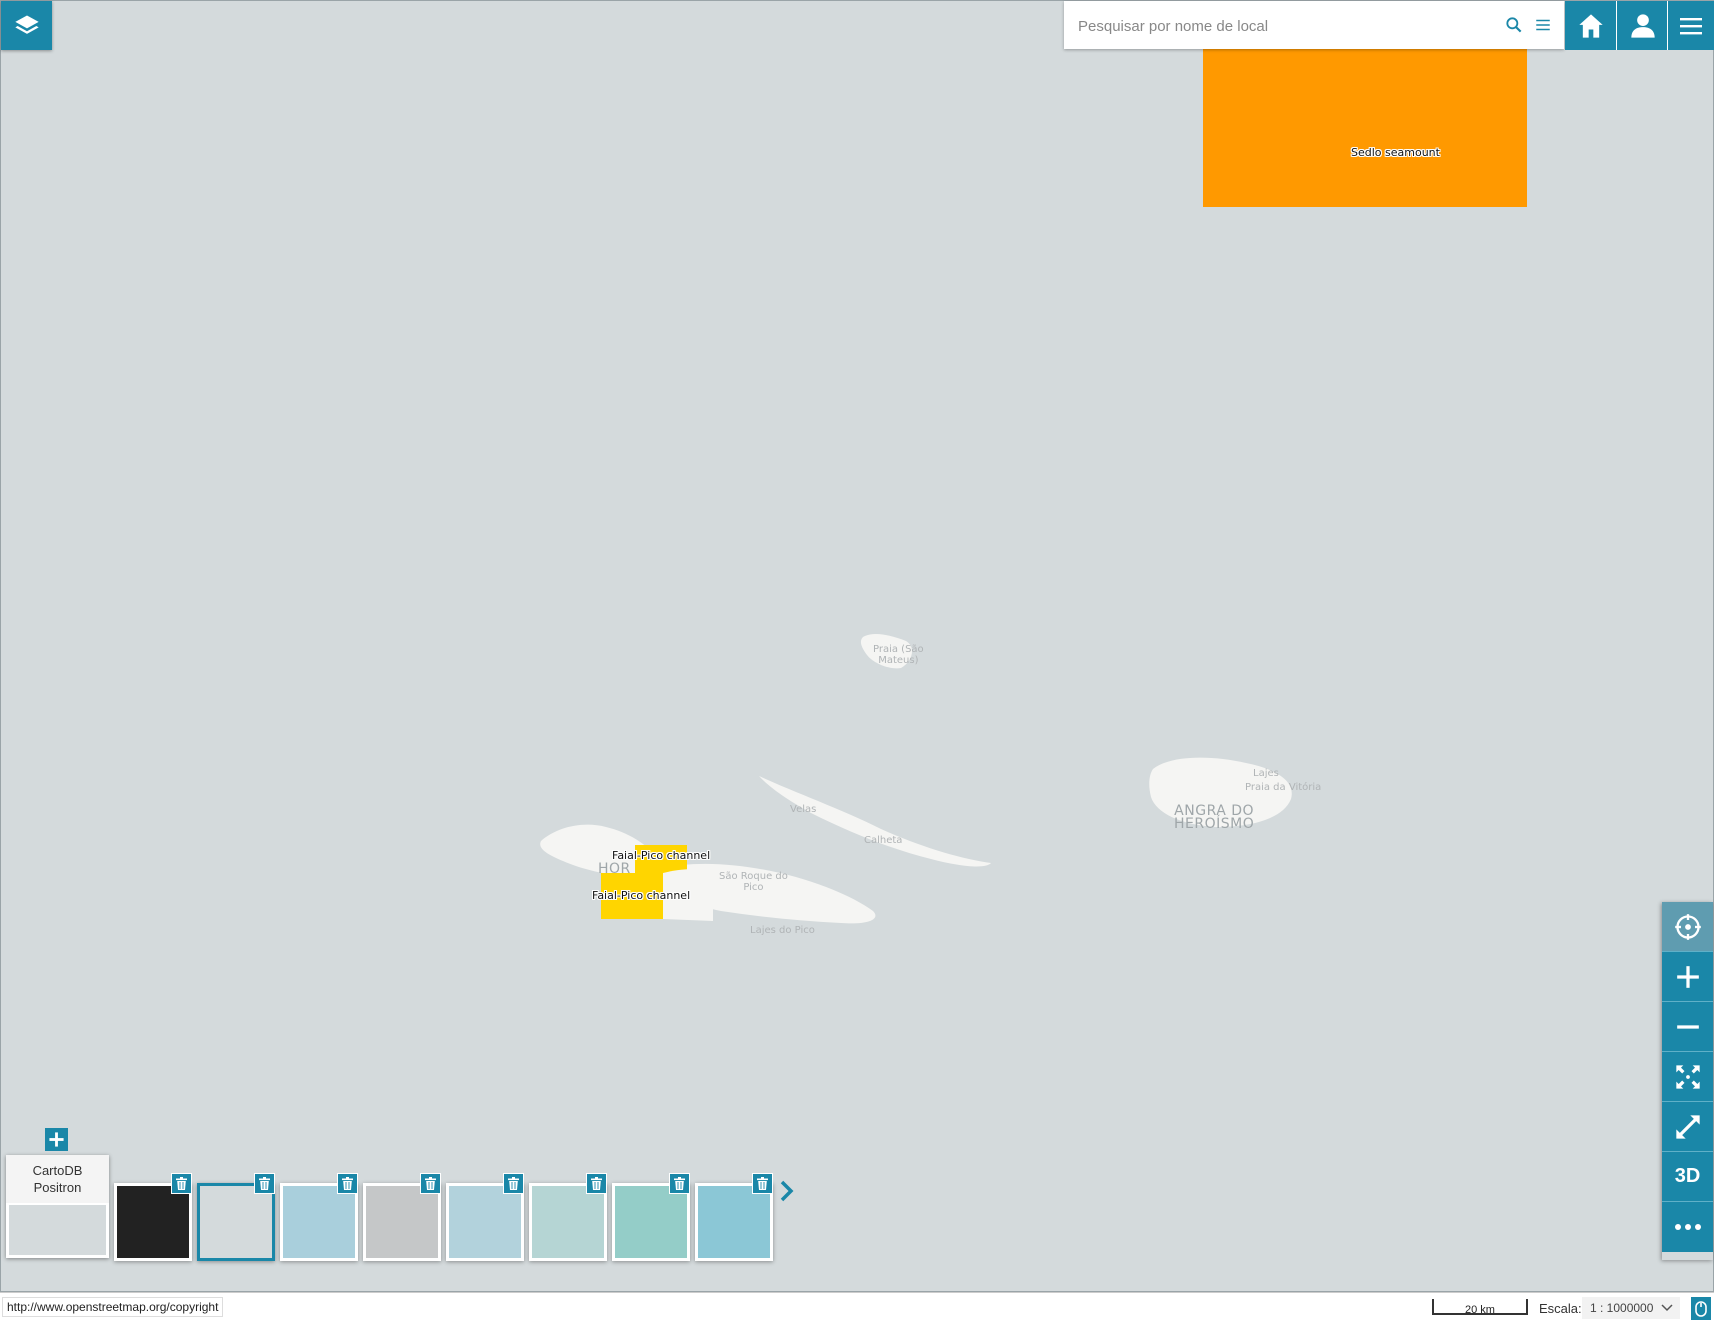 The image size is (1714, 1325). I want to click on place-label-calheta: Calheta, so click(883, 840).